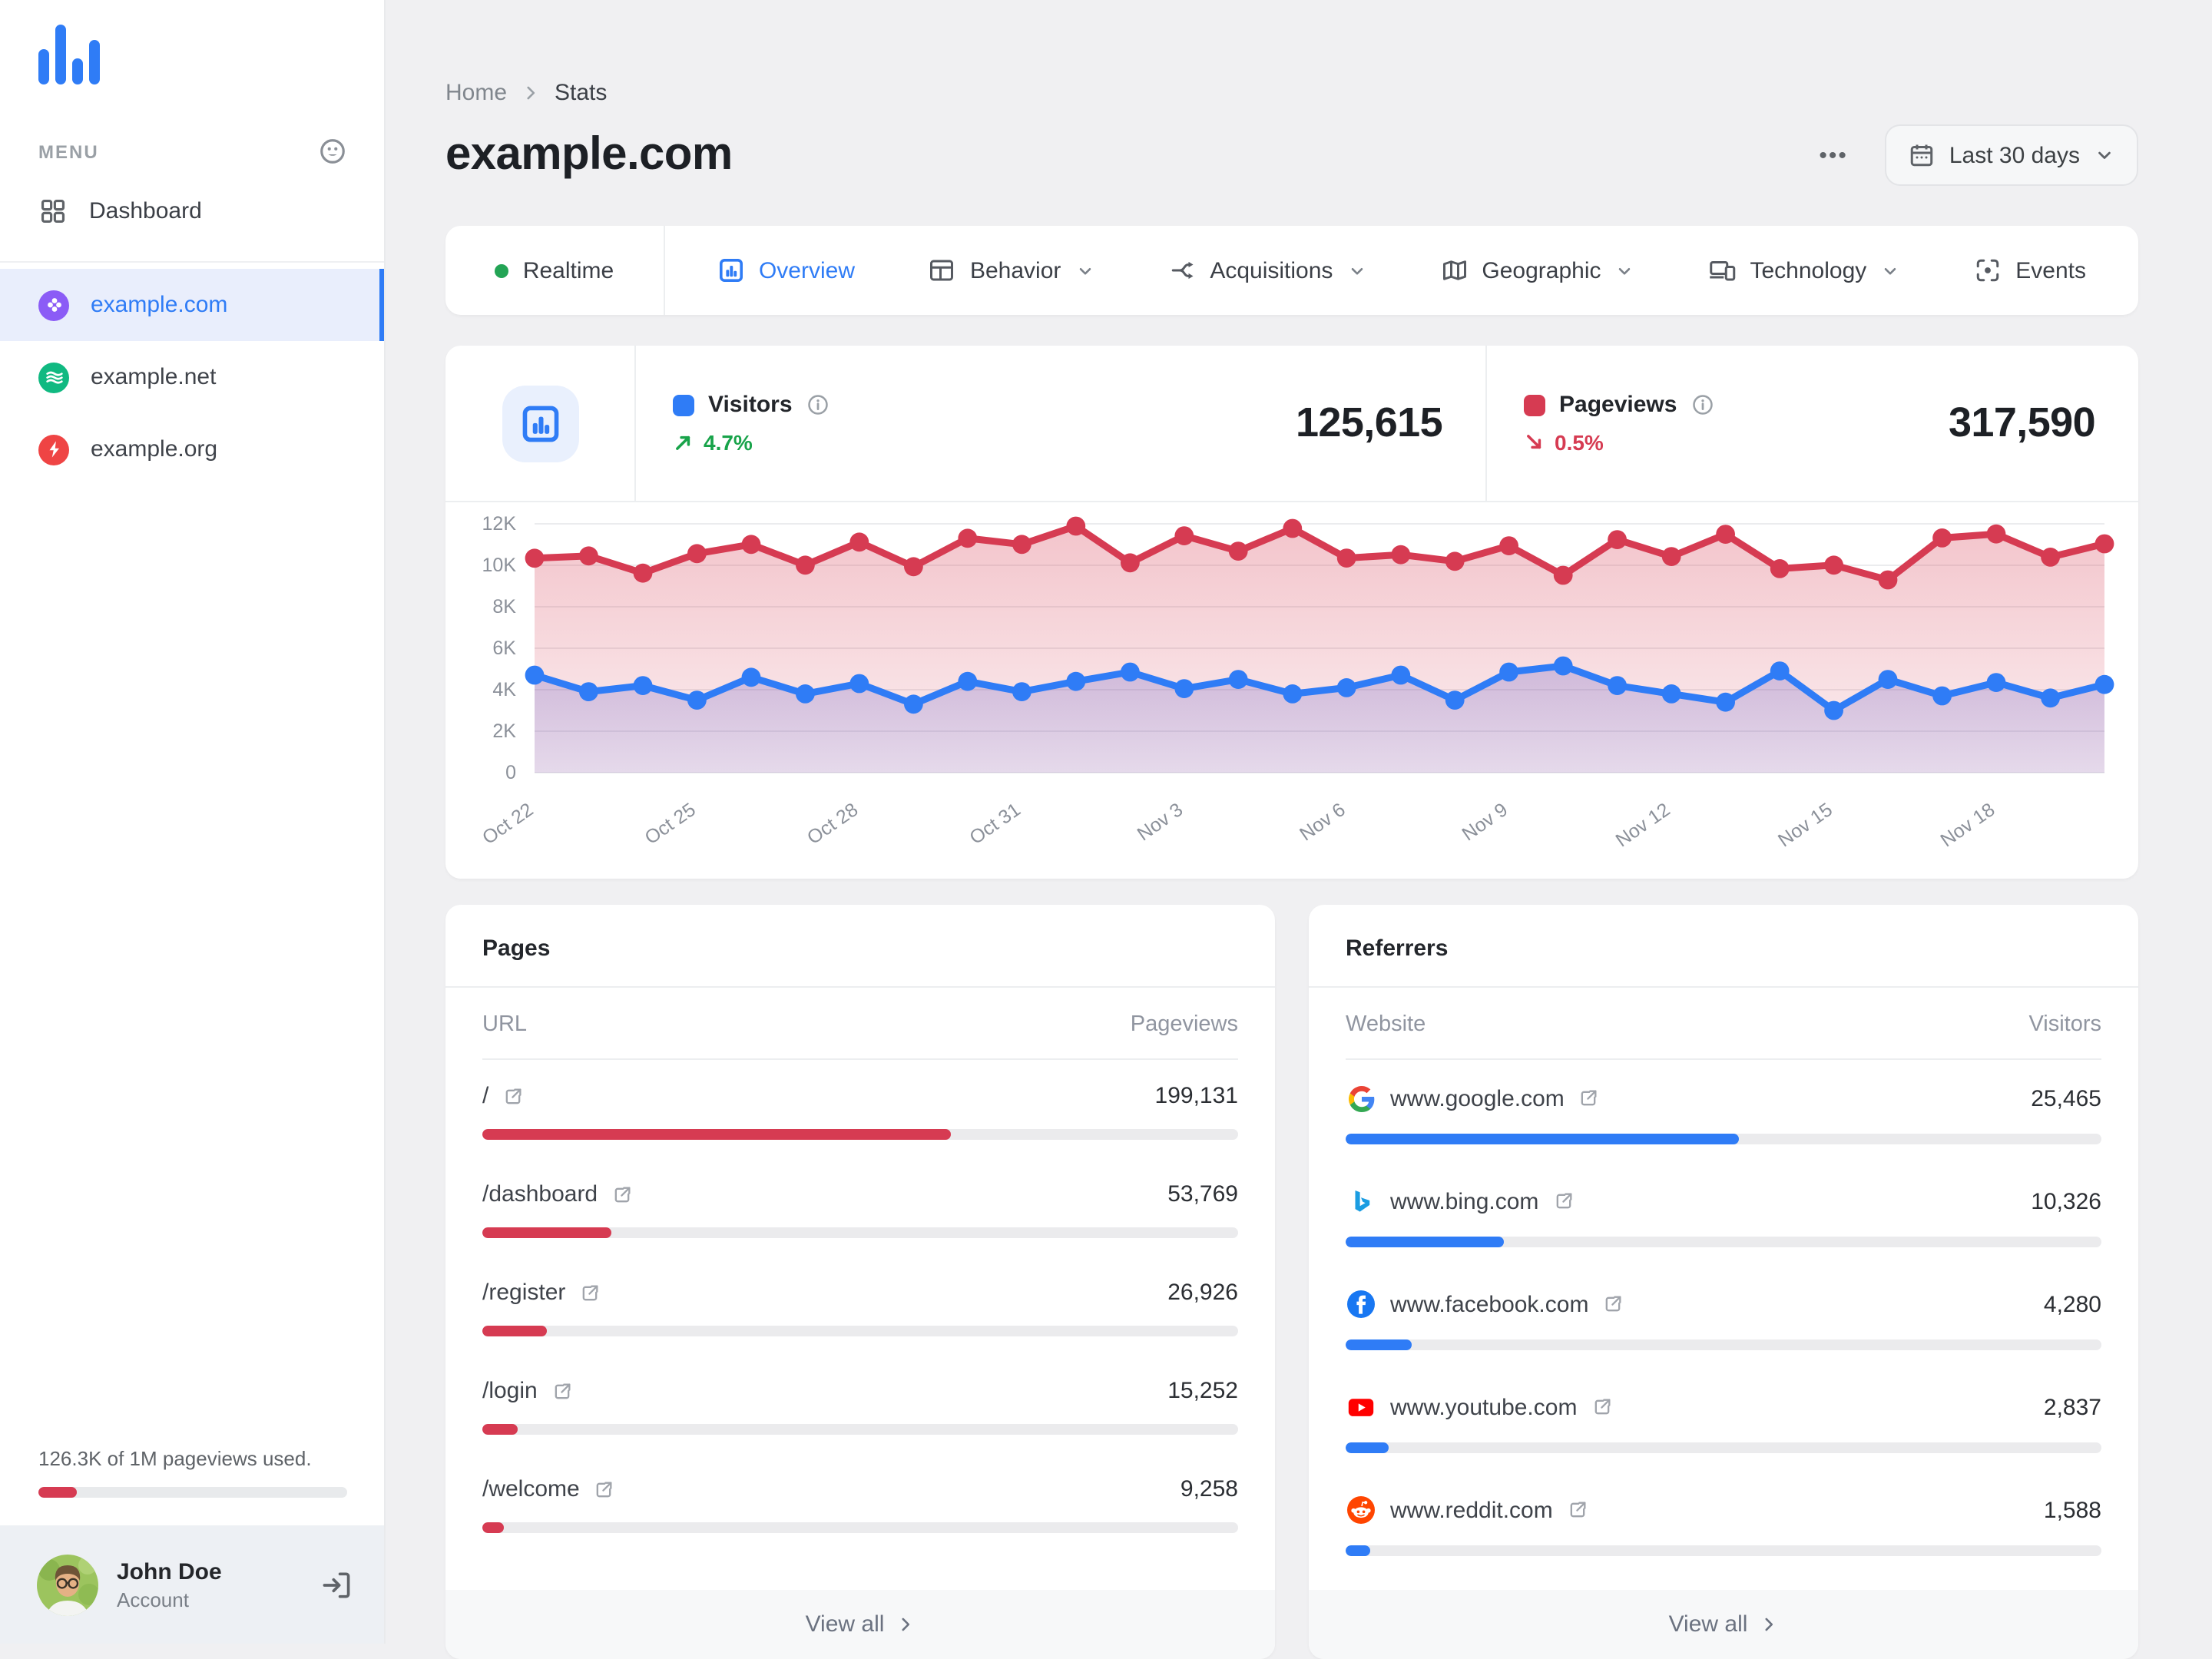 The height and width of the screenshot is (1659, 2212). I want to click on svg-text: Nov 15, so click(1805, 825).